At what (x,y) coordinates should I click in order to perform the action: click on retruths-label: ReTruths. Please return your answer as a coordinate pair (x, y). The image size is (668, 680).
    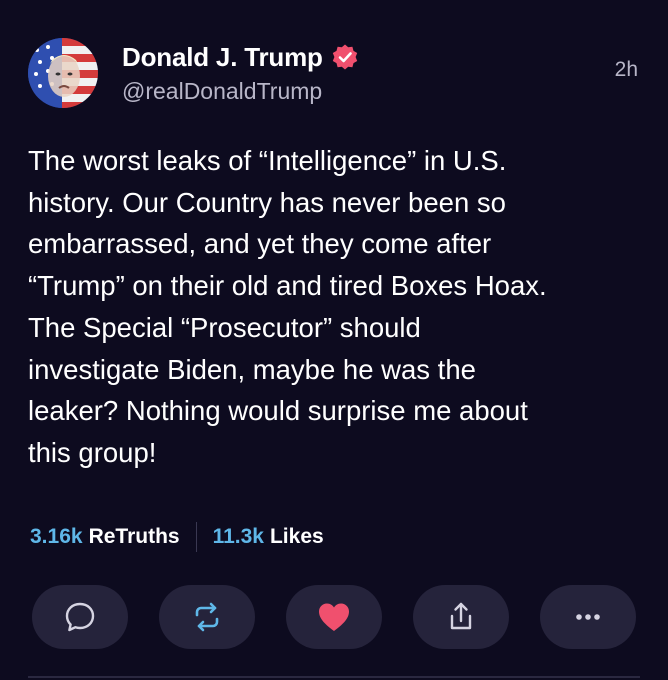
    Looking at the image, I should click on (134, 536).